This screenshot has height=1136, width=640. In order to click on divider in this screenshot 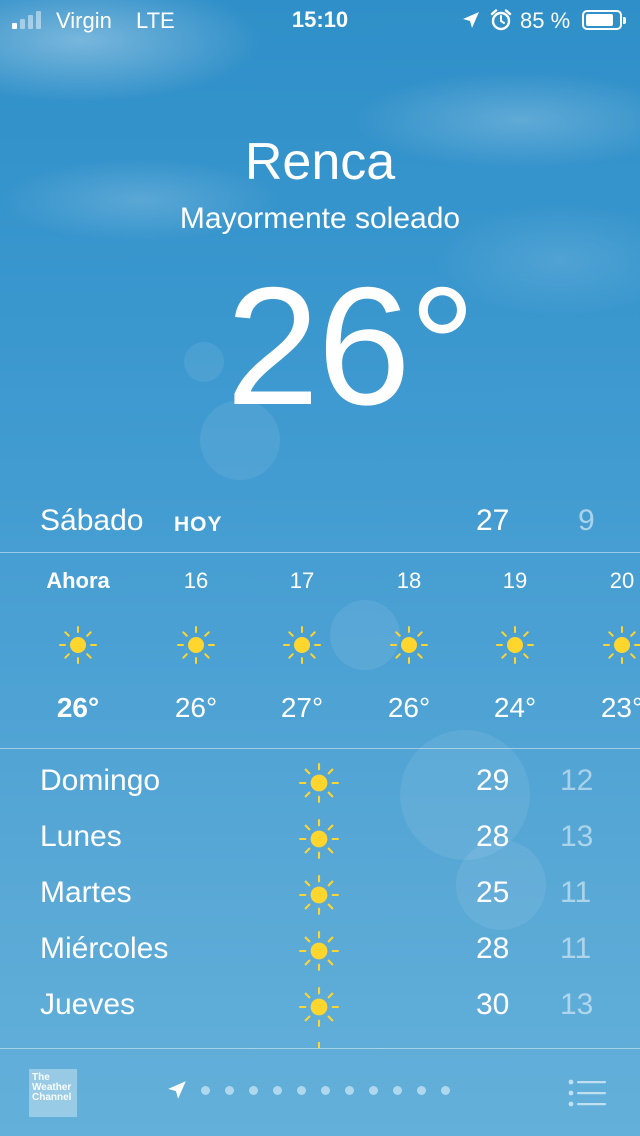, I will do `click(320, 748)`.